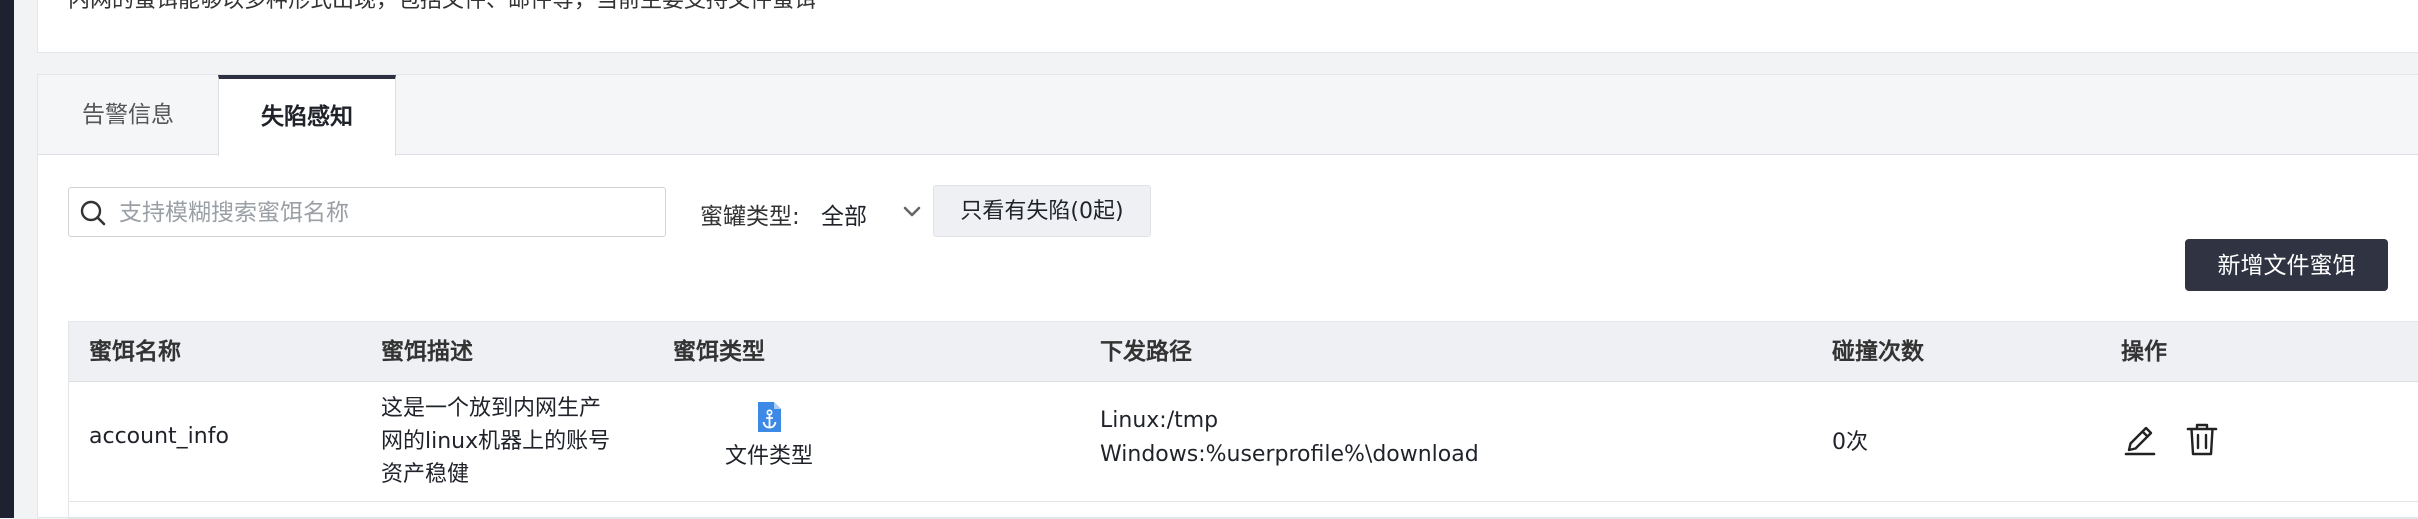  I want to click on edit-icon, so click(2140, 439).